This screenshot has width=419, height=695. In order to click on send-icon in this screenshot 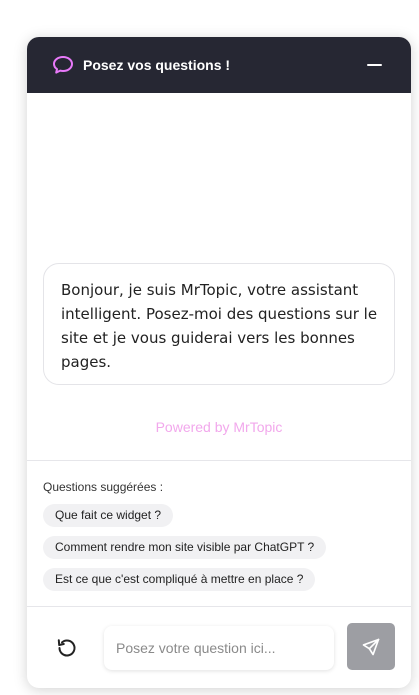, I will do `click(371, 646)`.